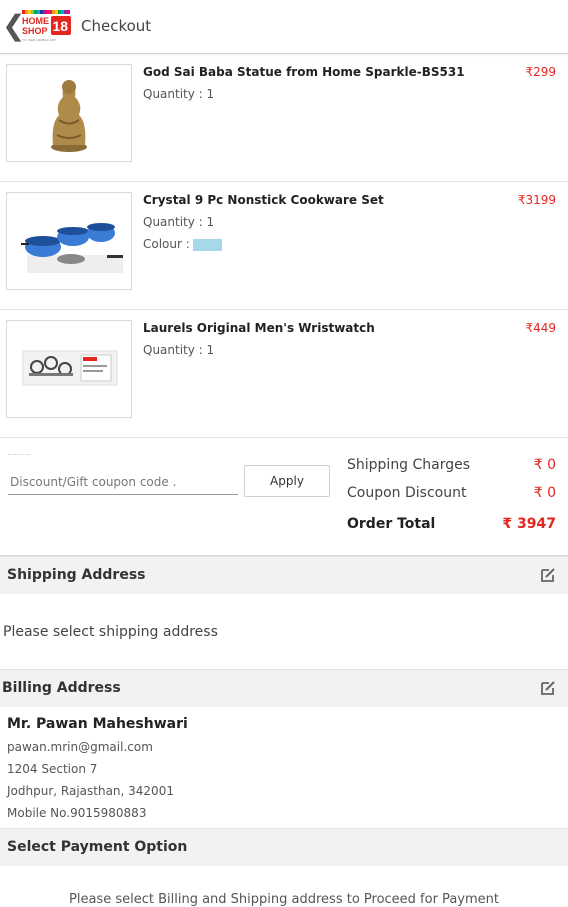 The width and height of the screenshot is (568, 907). What do you see at coordinates (540, 72) in the screenshot?
I see `product-price: ₹299` at bounding box center [540, 72].